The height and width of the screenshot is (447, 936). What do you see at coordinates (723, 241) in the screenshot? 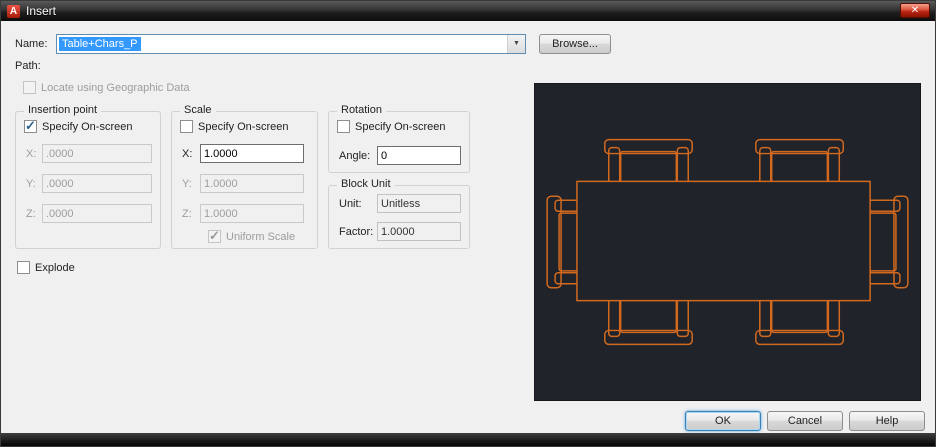
I see `table-top` at bounding box center [723, 241].